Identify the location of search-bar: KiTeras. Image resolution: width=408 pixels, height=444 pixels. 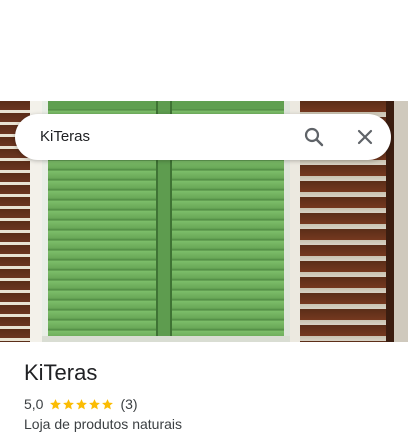
(203, 137).